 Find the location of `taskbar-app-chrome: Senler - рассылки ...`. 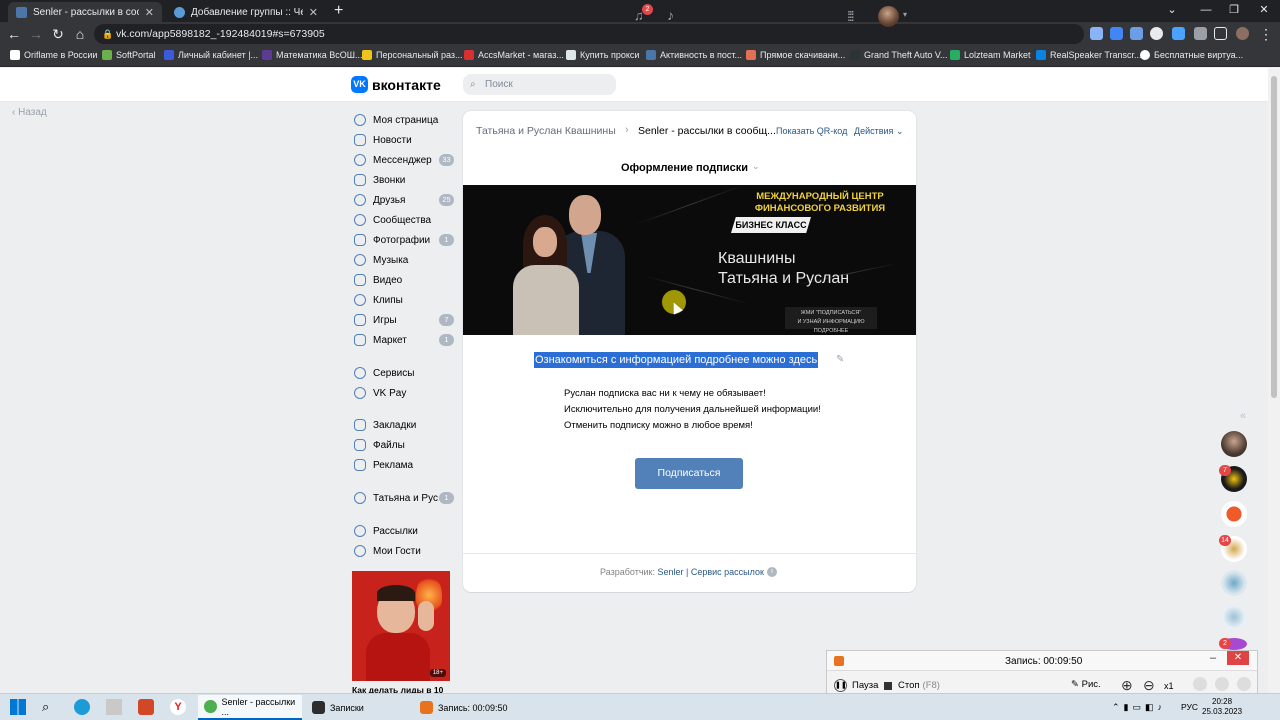

taskbar-app-chrome: Senler - рассылки ... is located at coordinates (250, 707).